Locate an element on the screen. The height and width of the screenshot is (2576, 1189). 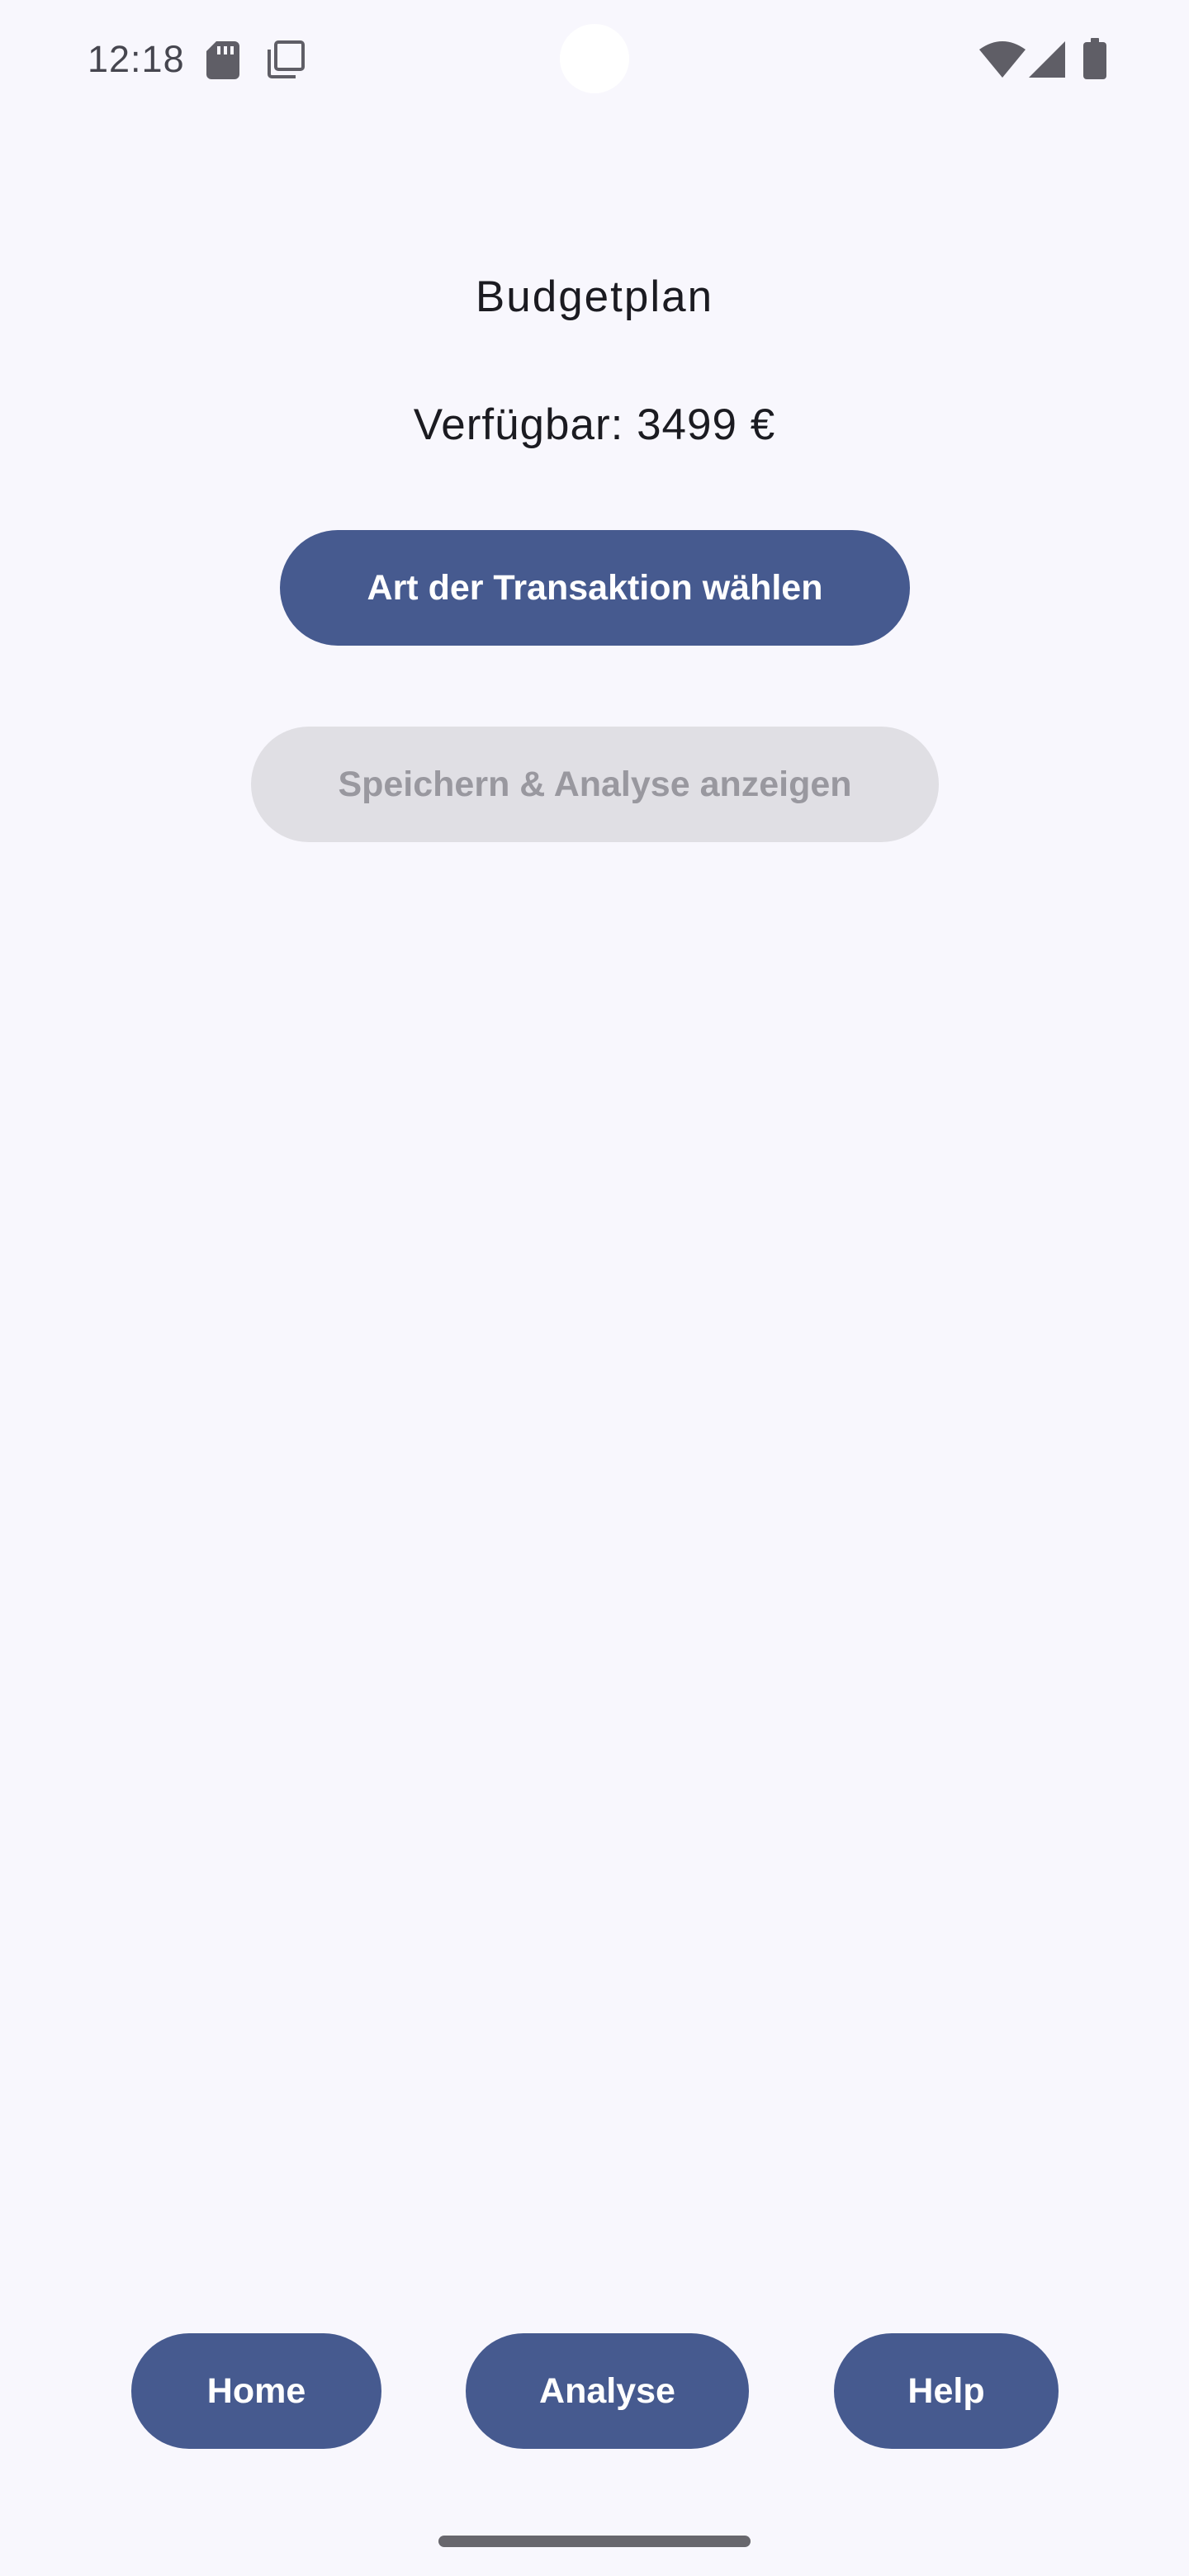
home-indicator is located at coordinates (594, 2541).